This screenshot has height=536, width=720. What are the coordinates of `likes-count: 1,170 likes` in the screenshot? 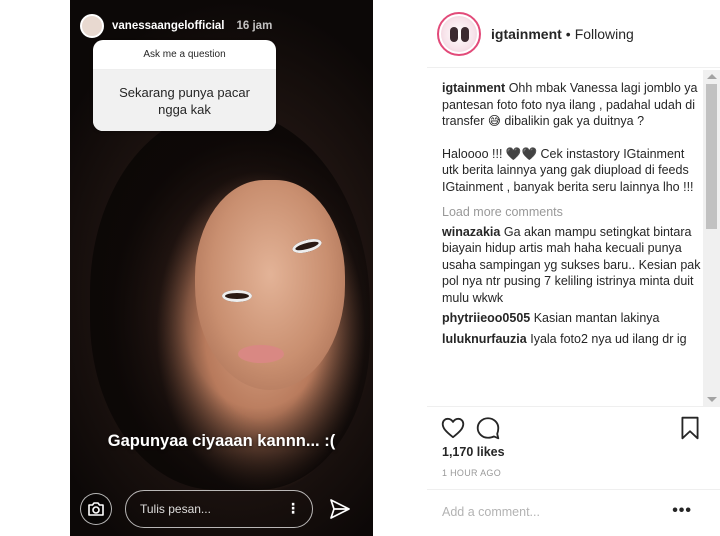 It's located at (473, 452).